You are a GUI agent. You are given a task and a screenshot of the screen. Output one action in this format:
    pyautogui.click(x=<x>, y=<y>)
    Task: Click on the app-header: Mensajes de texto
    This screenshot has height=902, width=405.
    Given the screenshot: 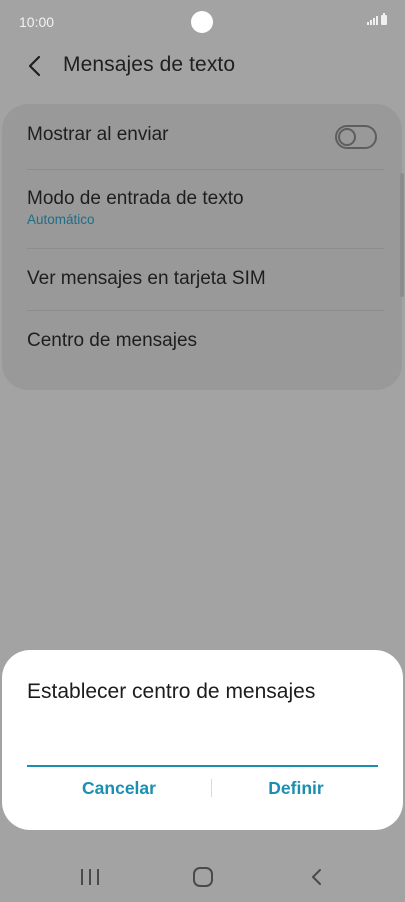 What is the action you would take?
    pyautogui.click(x=202, y=67)
    